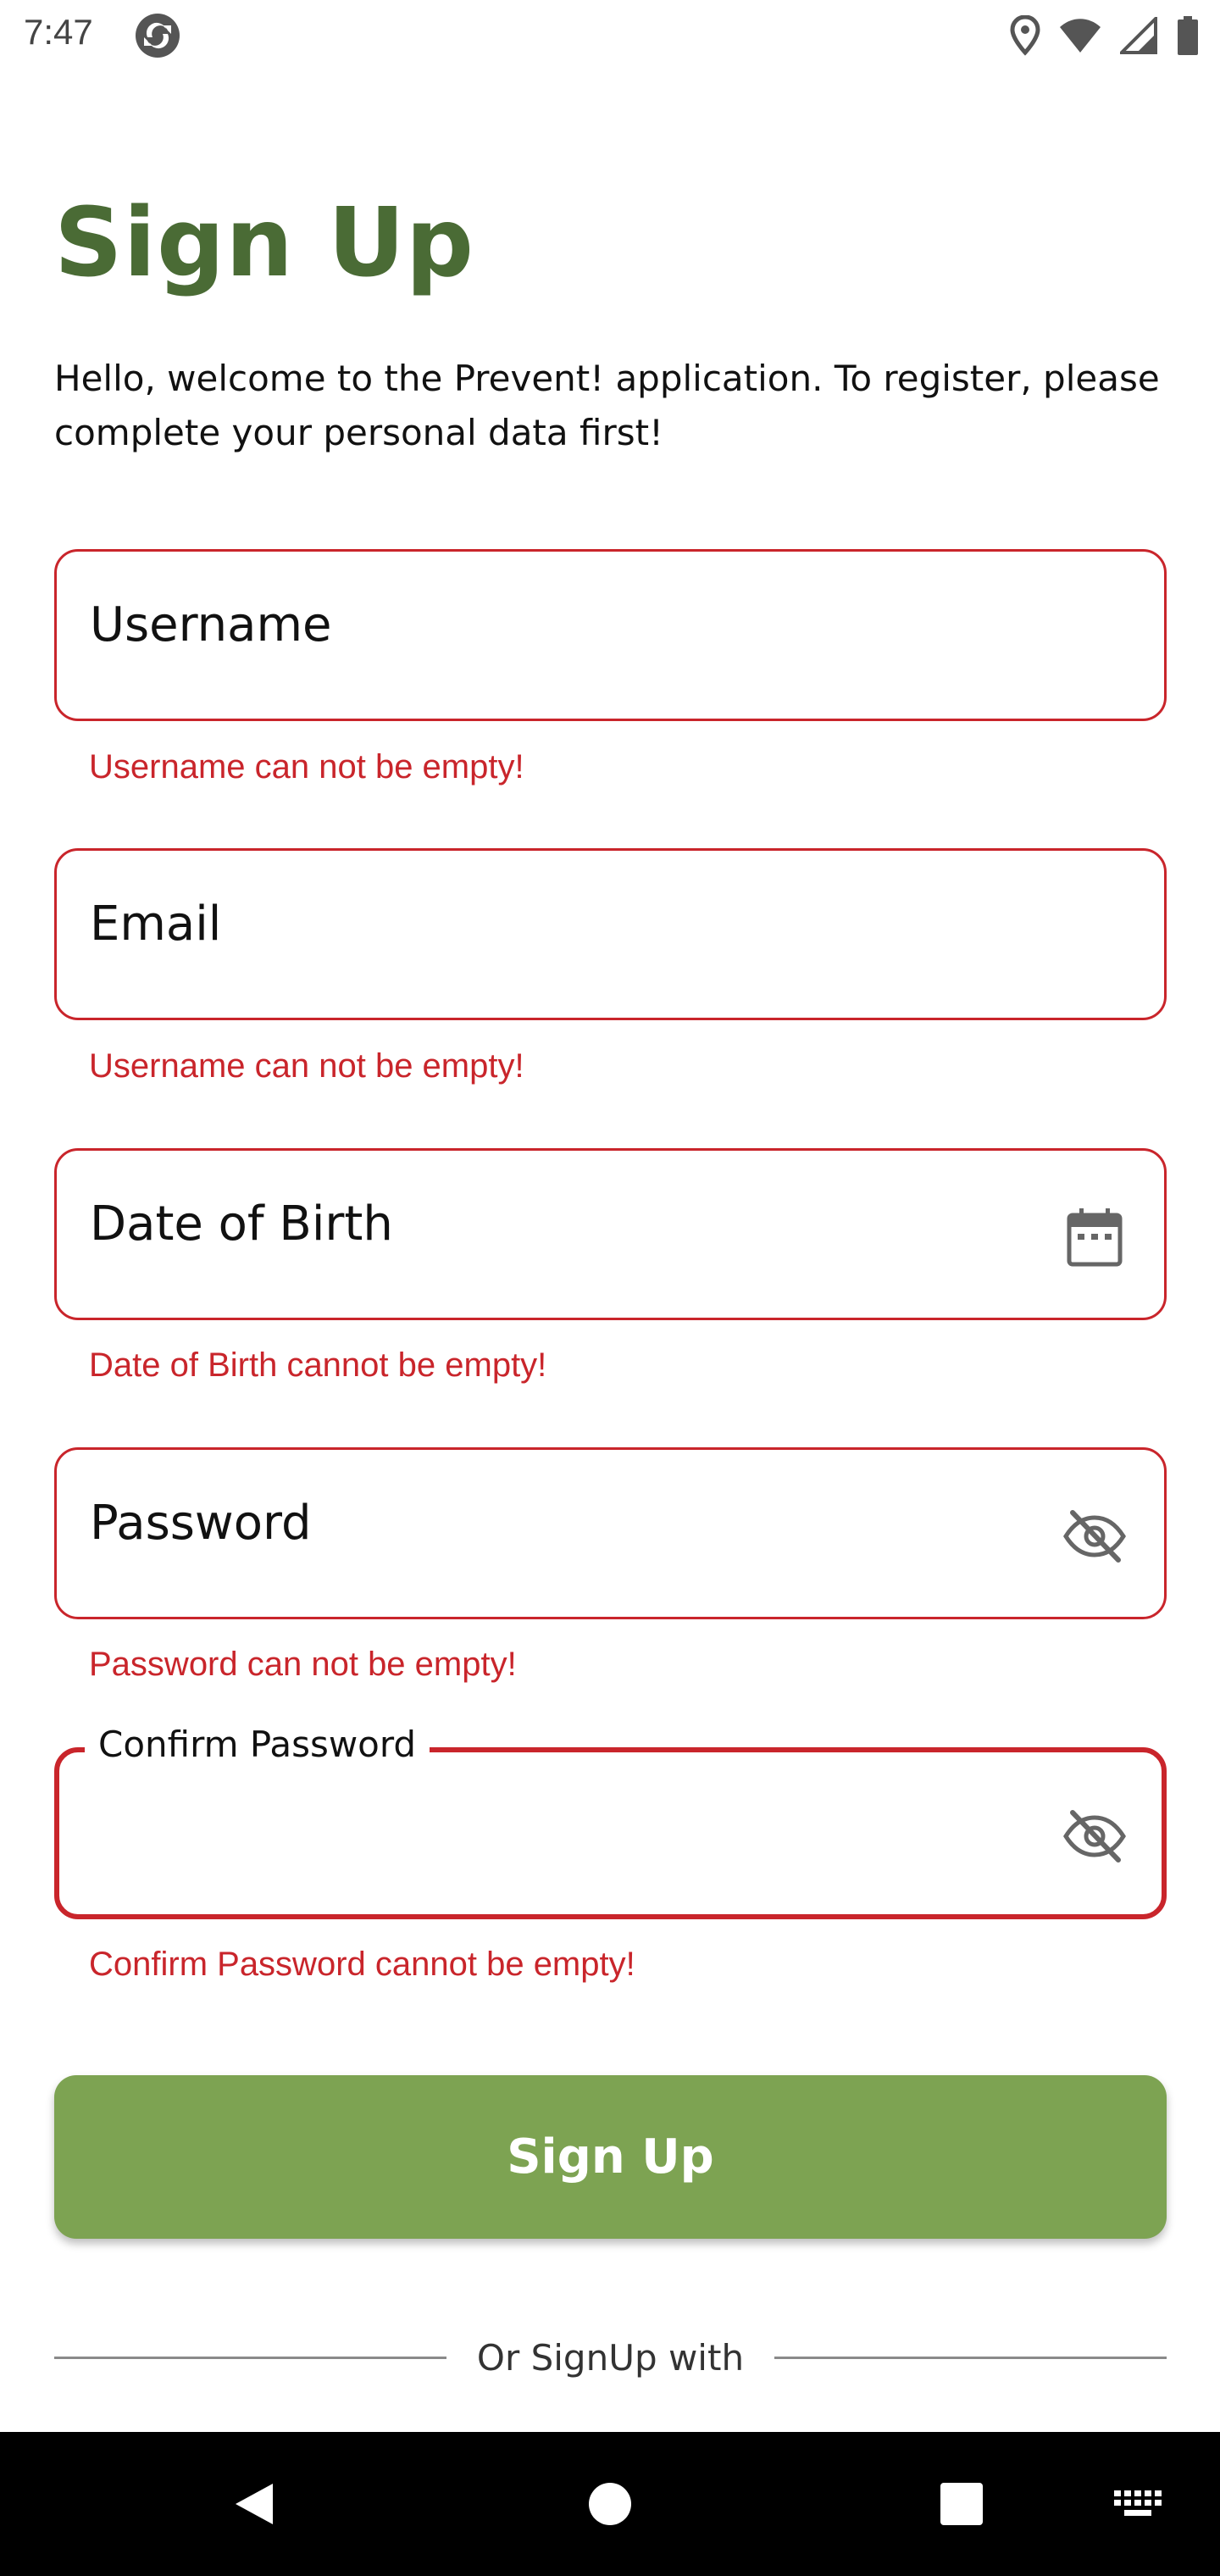 The height and width of the screenshot is (2576, 1220). I want to click on keyboard-icon, so click(1138, 2504).